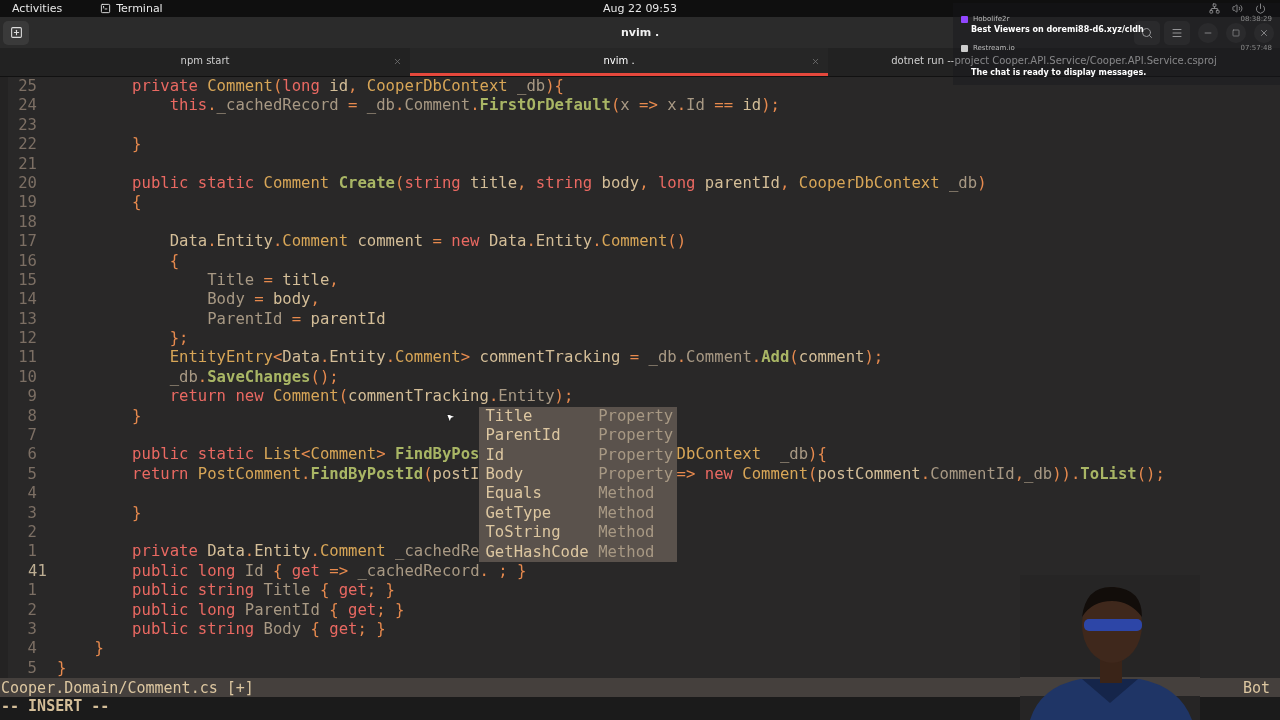 The image size is (1280, 720). Describe the element at coordinates (253, 377) in the screenshot. I see `code-line: _db.SaveChanges();` at that location.